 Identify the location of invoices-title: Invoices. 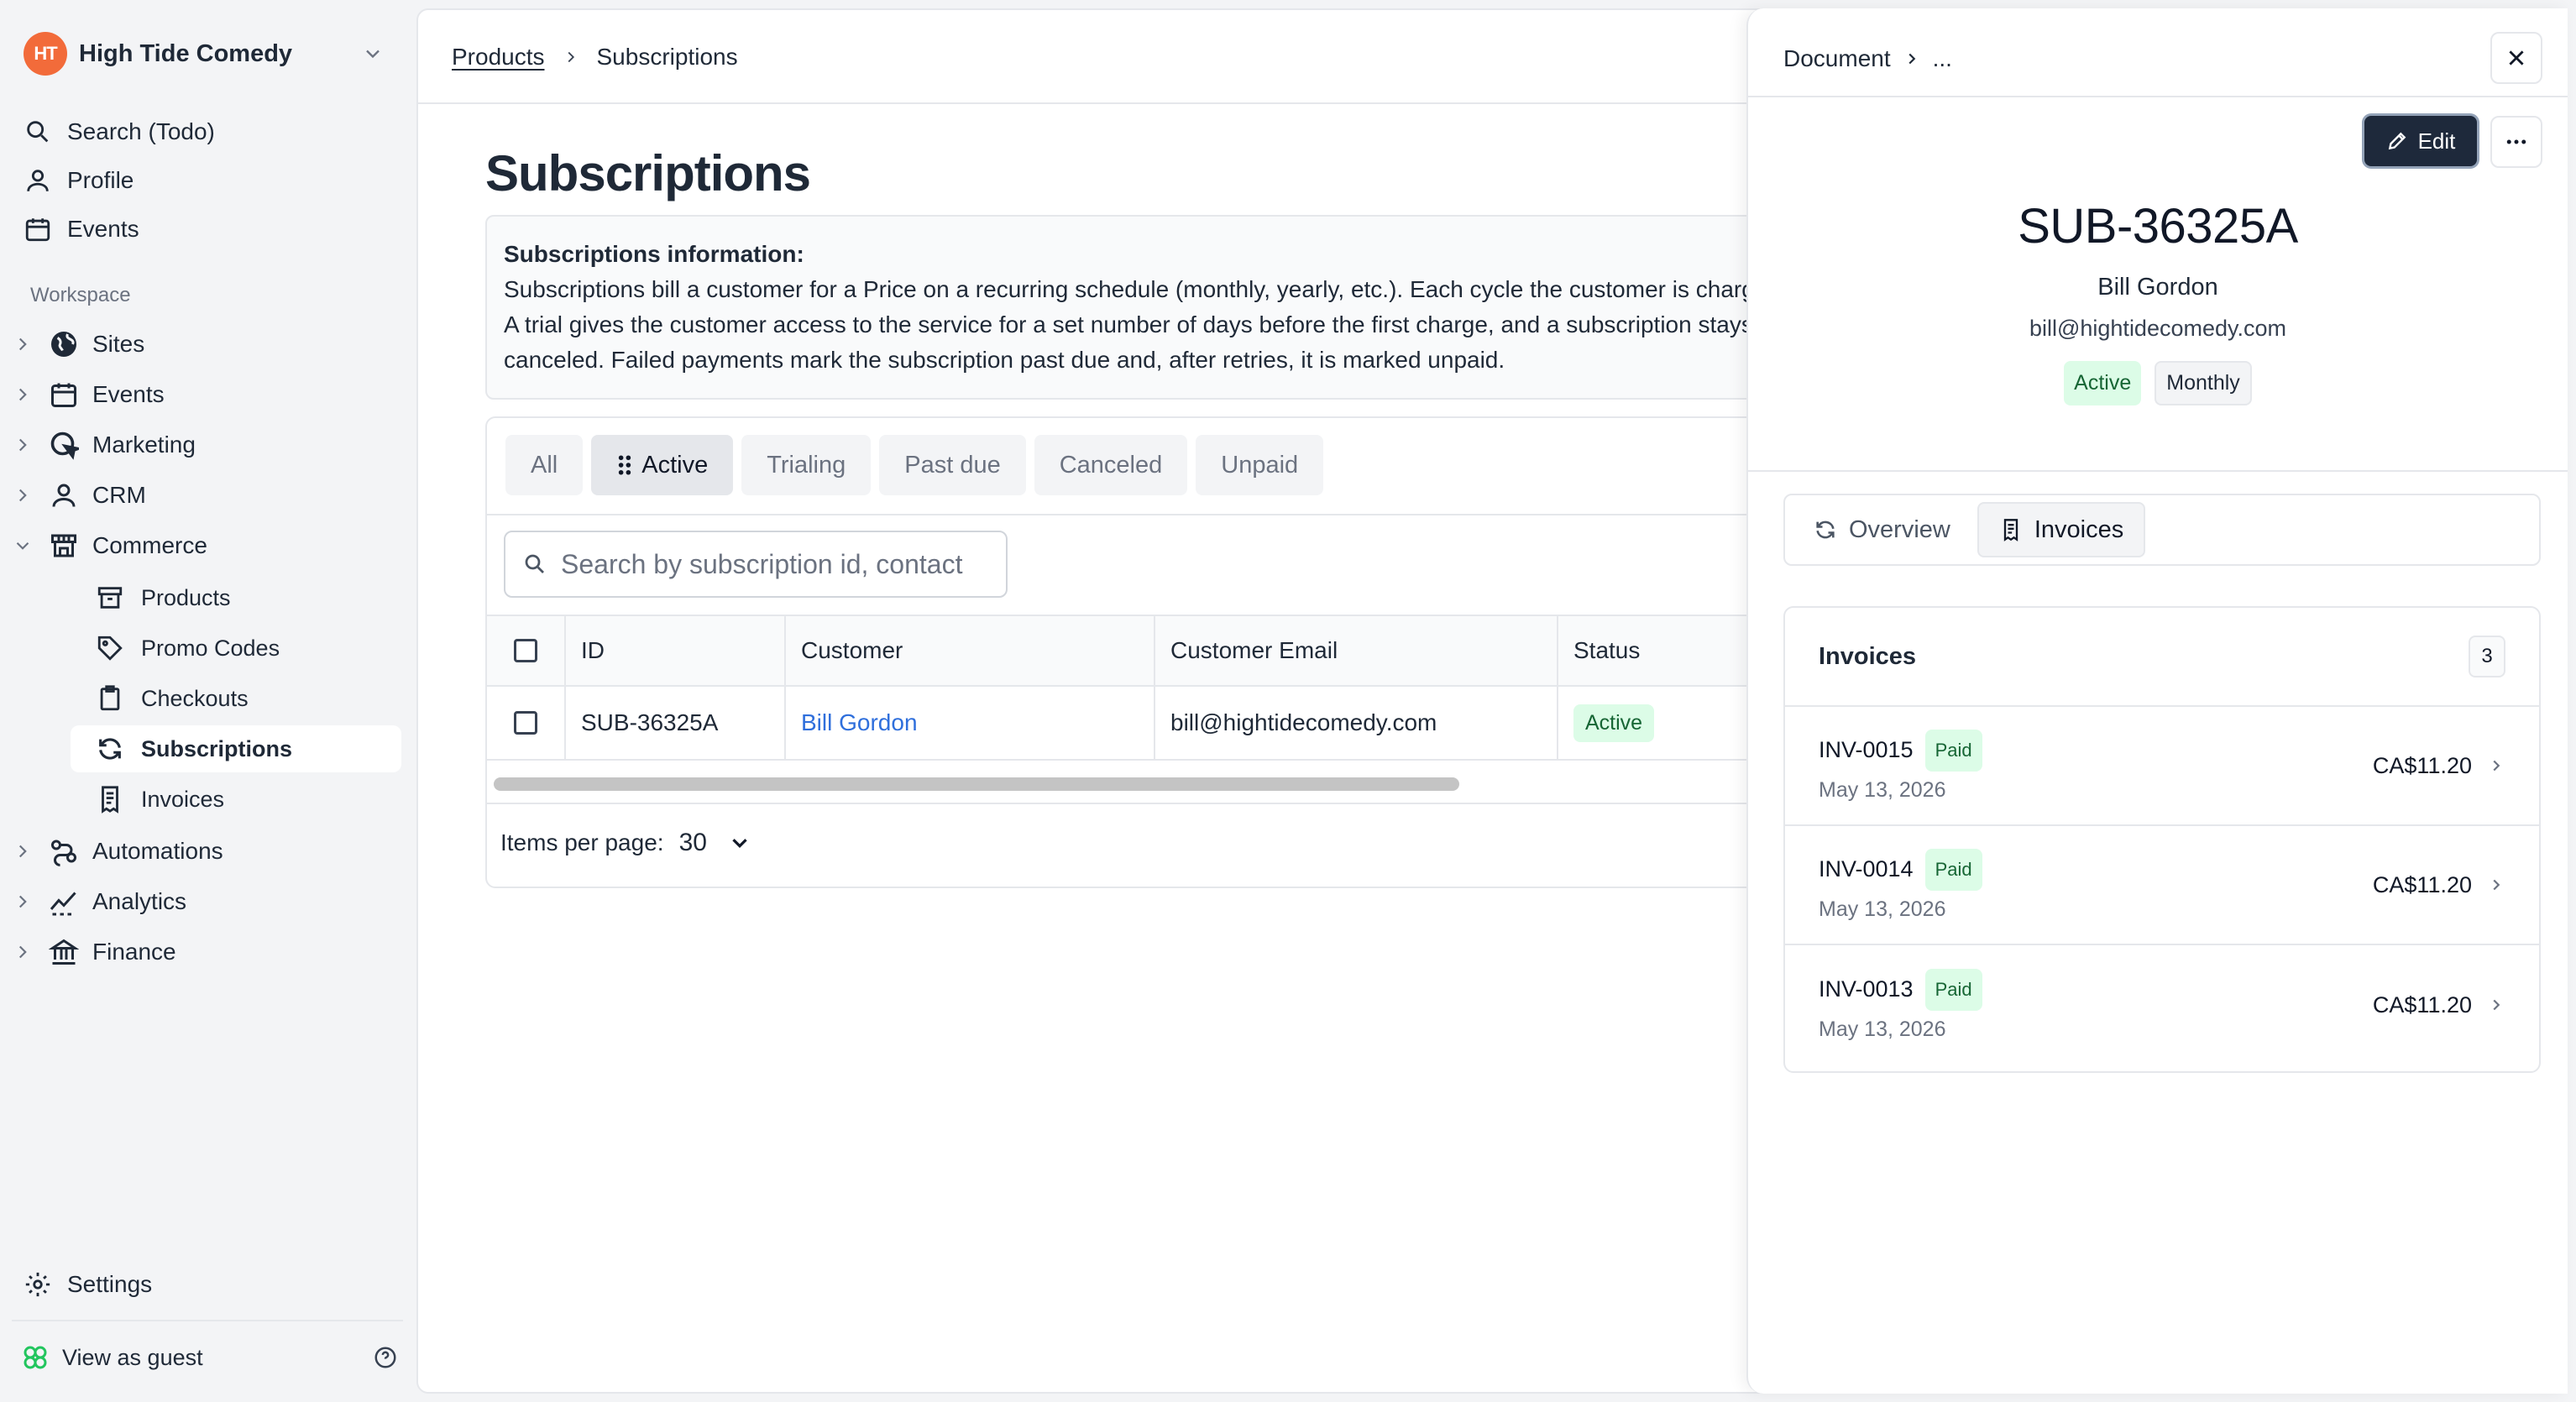
(1868, 656).